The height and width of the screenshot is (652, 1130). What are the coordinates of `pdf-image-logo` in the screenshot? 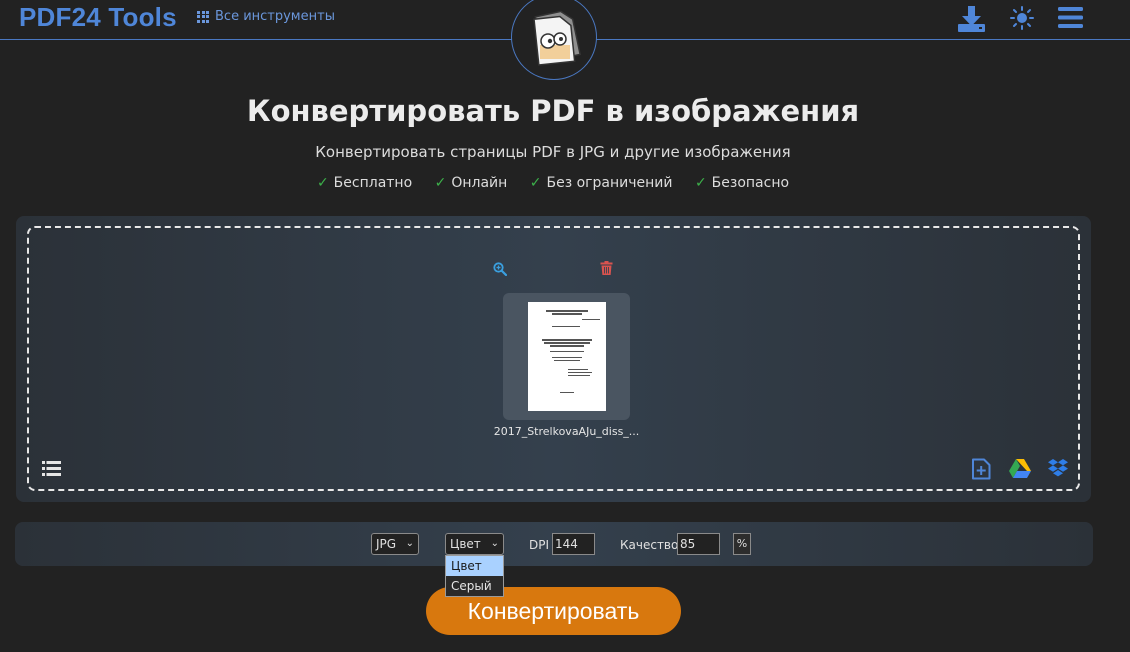 It's located at (554, 40).